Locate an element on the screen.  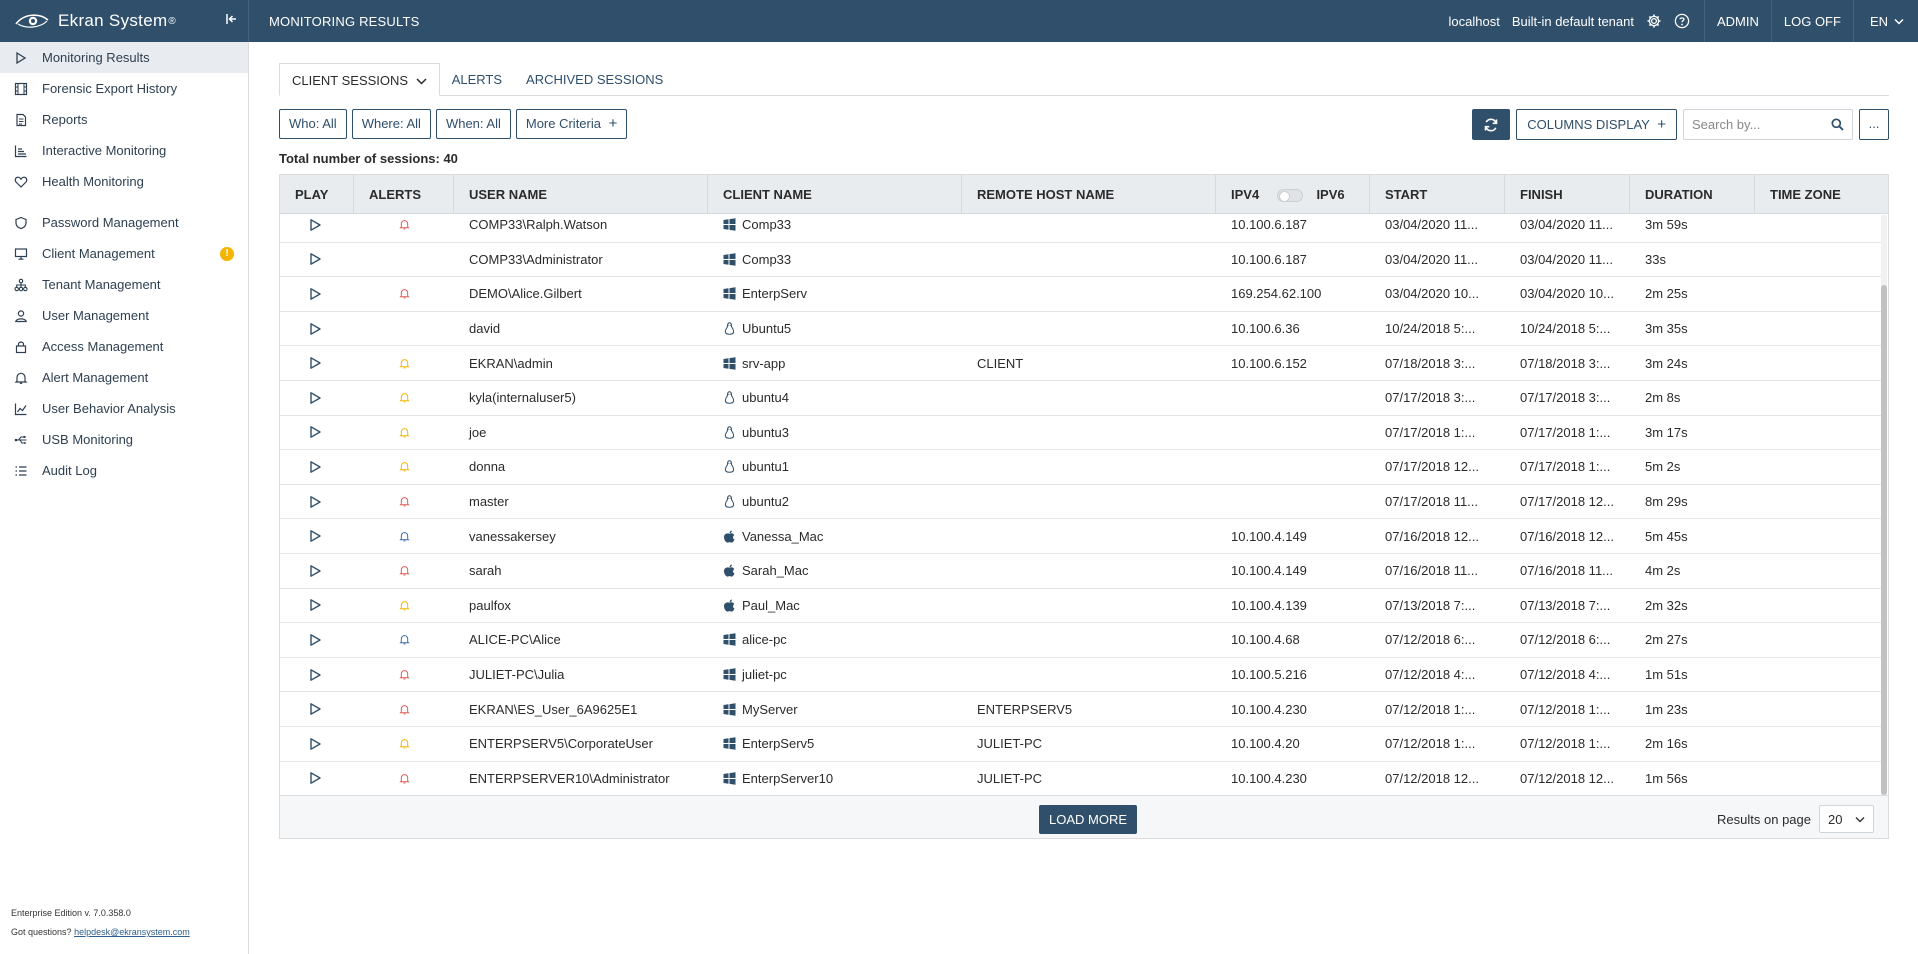
when-filter-button: When: All is located at coordinates (473, 124).